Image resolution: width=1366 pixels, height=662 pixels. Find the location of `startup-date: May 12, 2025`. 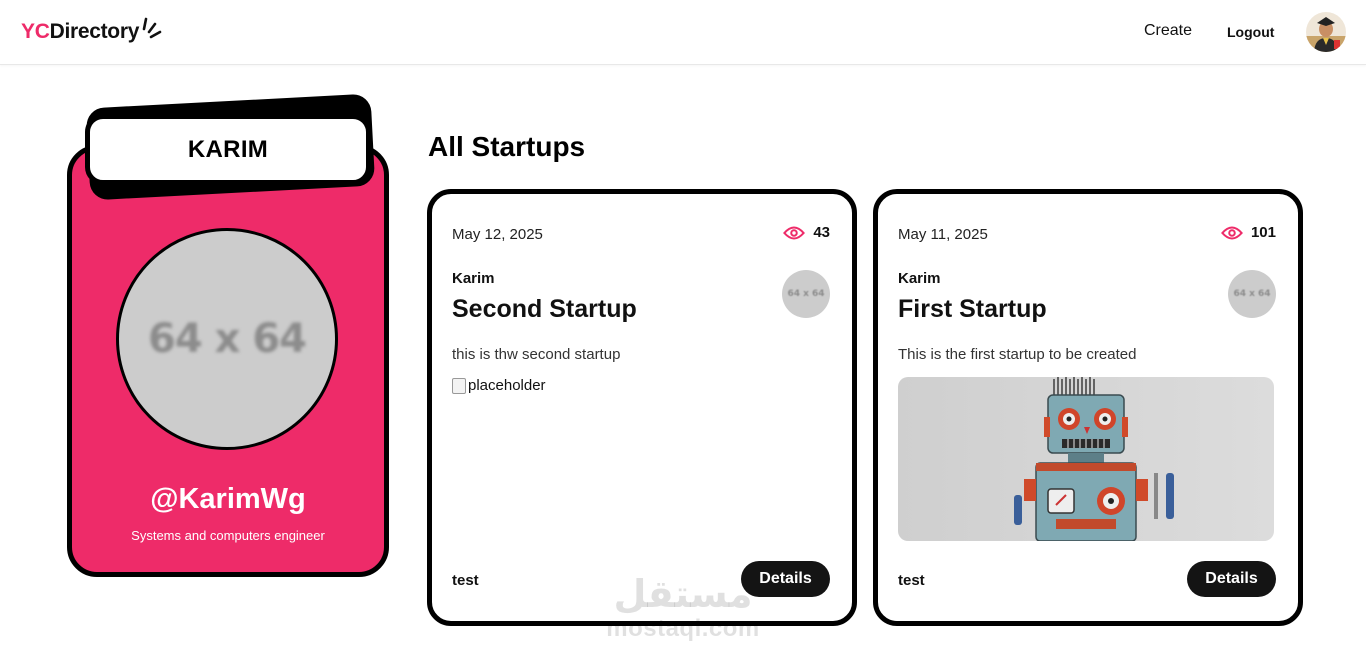

startup-date: May 12, 2025 is located at coordinates (497, 234).